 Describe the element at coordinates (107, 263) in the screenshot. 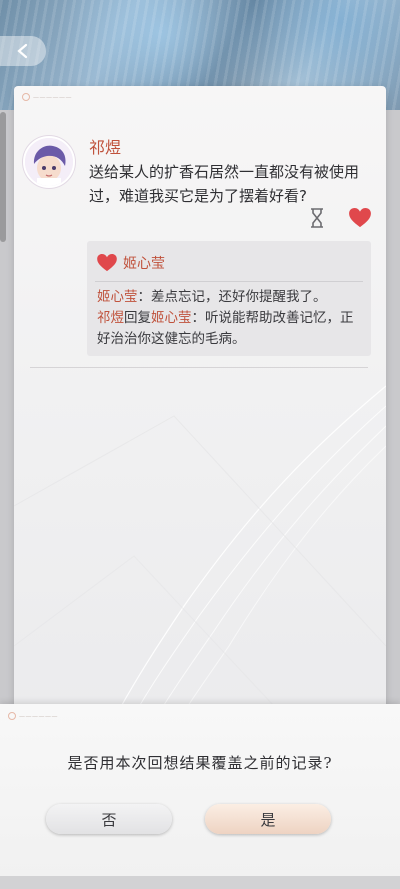

I see `heart-small-icon` at that location.